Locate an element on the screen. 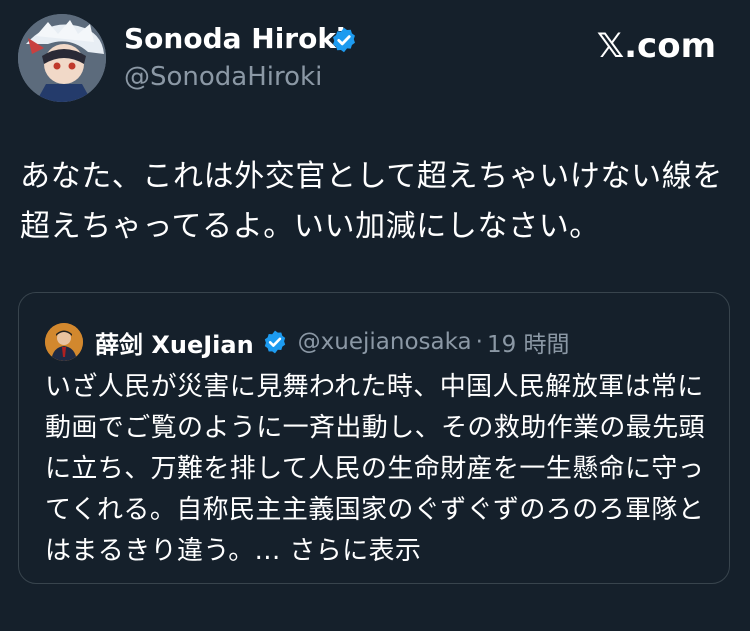 The image size is (750, 631). quoted-author-name: 薛剑 XueJian is located at coordinates (174, 342).